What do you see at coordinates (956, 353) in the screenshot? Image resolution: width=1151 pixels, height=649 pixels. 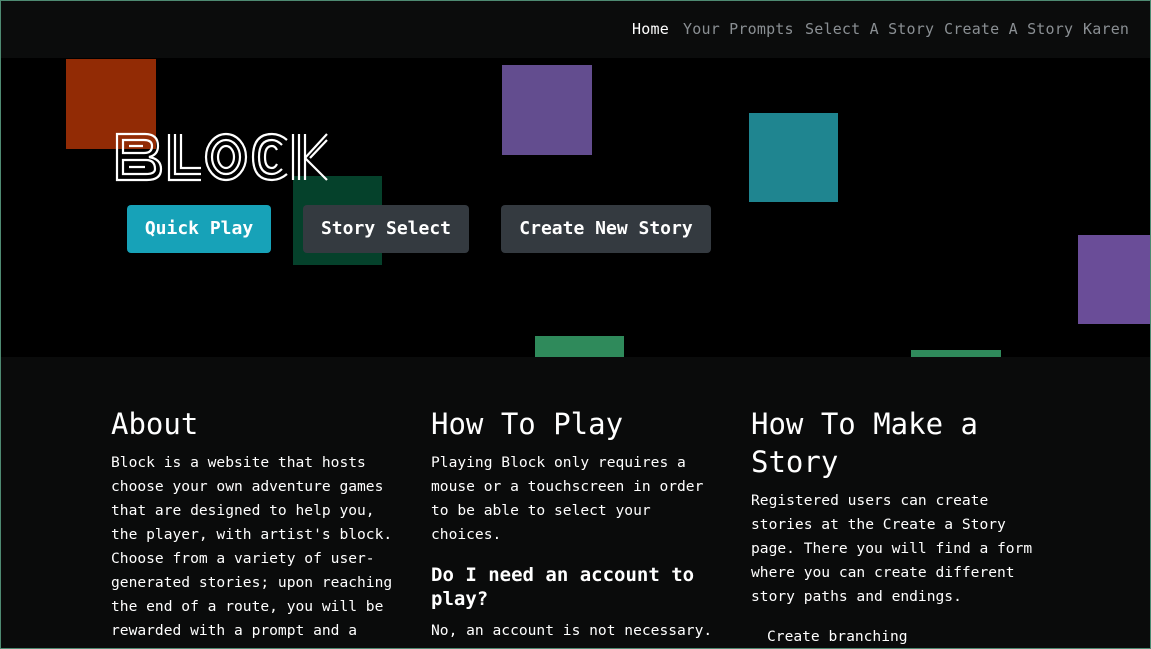 I see `decor-square-green-right` at bounding box center [956, 353].